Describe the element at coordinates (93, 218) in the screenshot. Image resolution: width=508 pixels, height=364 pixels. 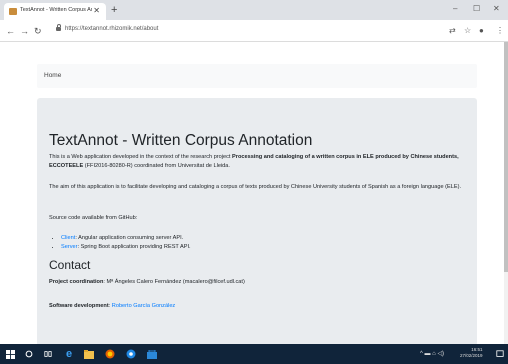
I see `source-intro: Source code available from GitHub:` at that location.